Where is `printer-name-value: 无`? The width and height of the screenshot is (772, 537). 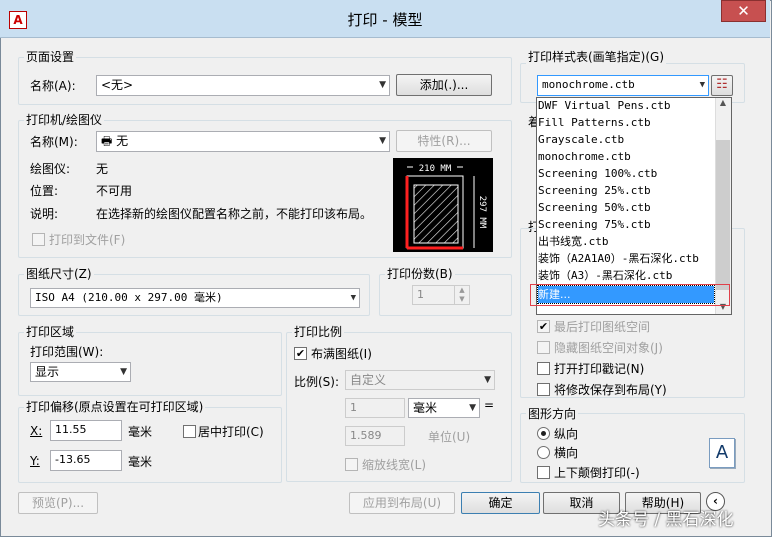
printer-name-value: 无 is located at coordinates (122, 141).